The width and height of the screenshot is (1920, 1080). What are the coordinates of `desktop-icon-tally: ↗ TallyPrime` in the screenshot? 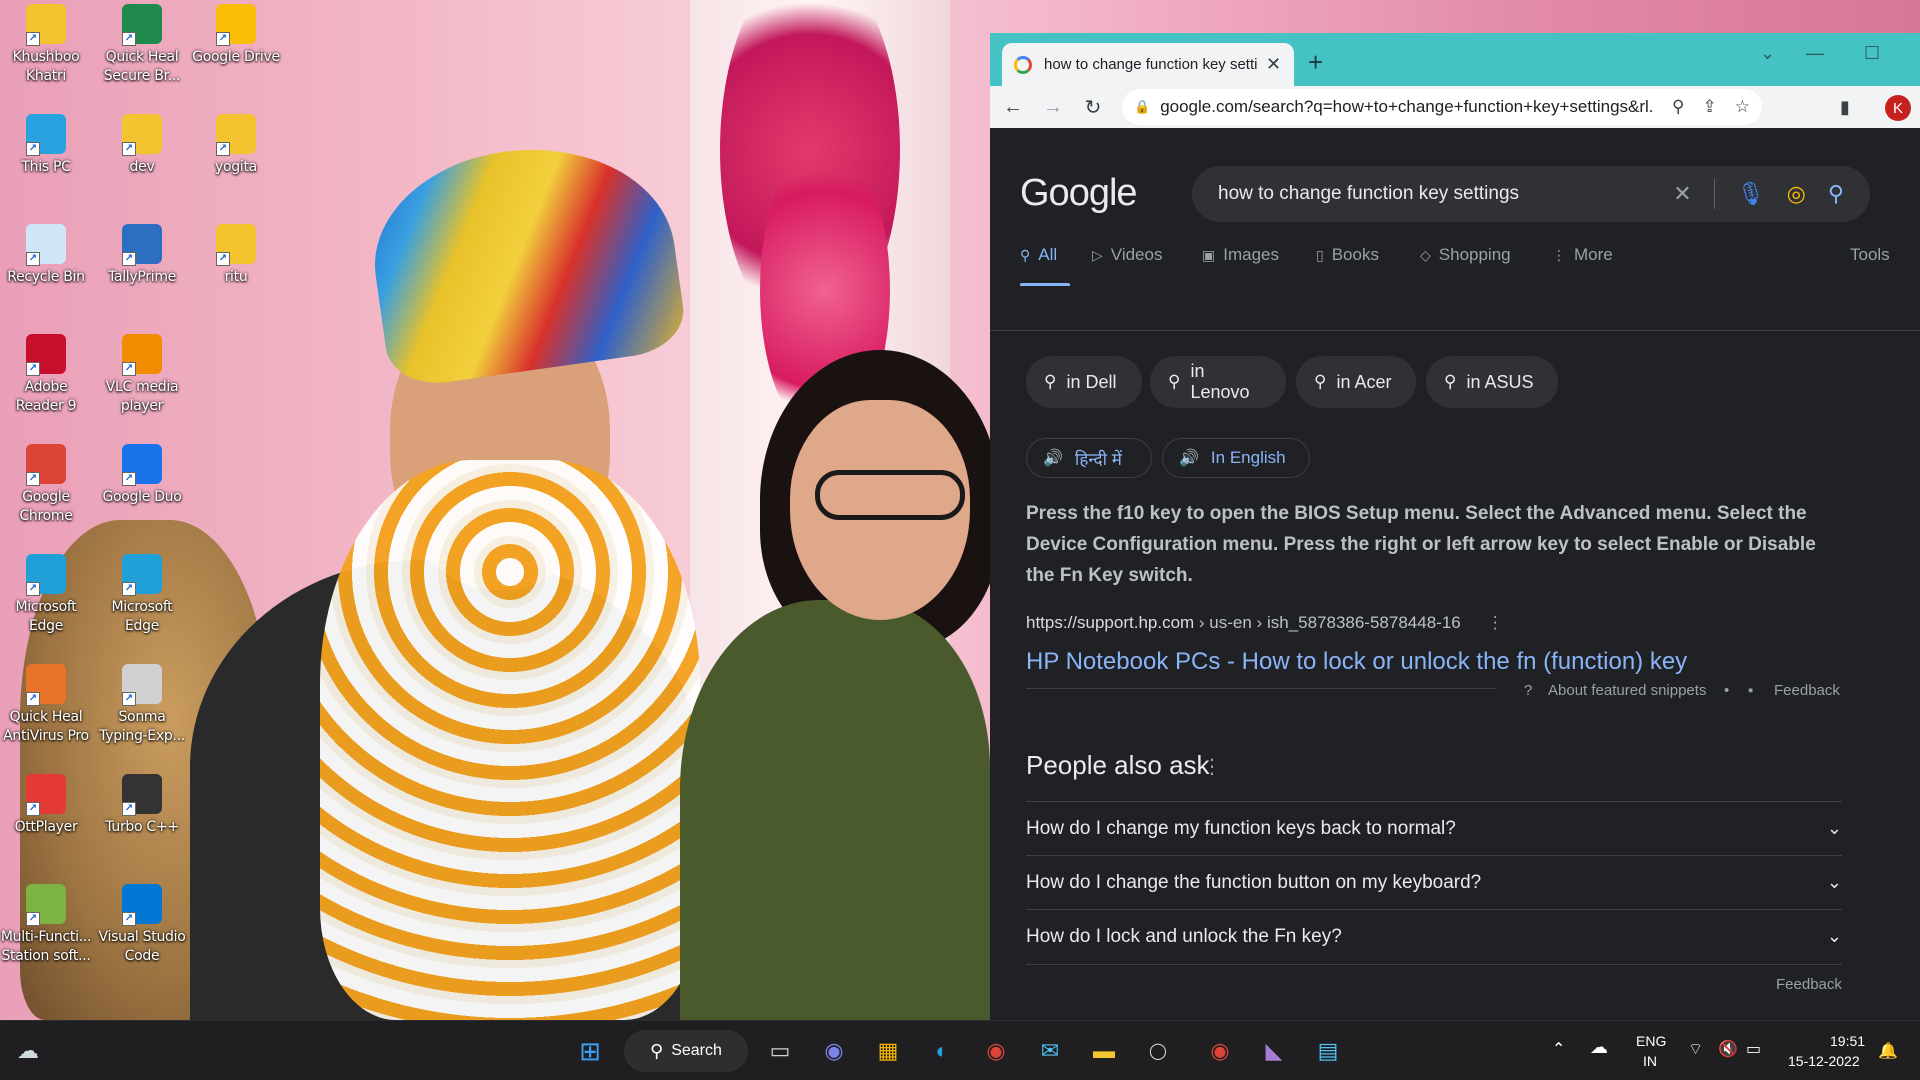 It's located at (142, 255).